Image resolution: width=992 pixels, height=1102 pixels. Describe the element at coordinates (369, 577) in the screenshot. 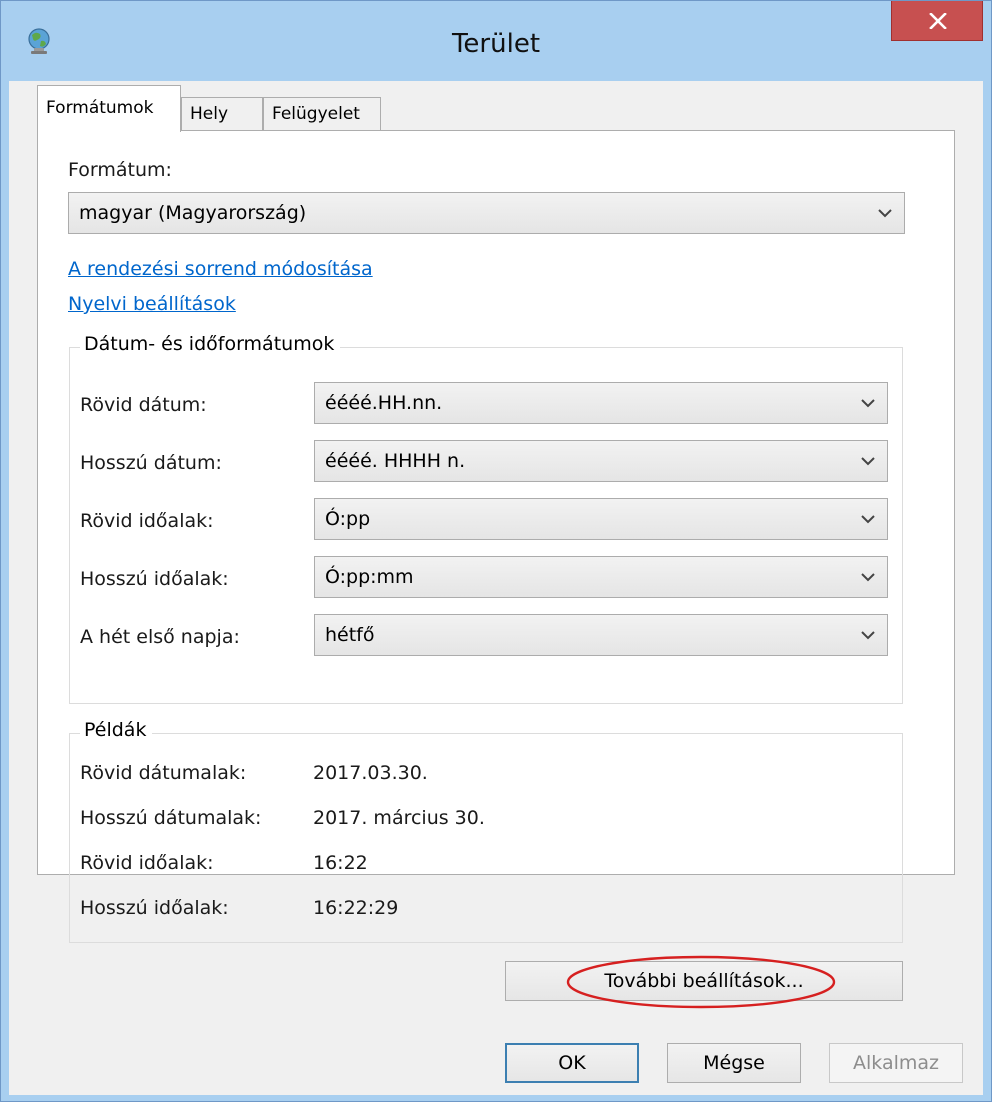

I see `long-time-value: Ó:pp:mm` at that location.